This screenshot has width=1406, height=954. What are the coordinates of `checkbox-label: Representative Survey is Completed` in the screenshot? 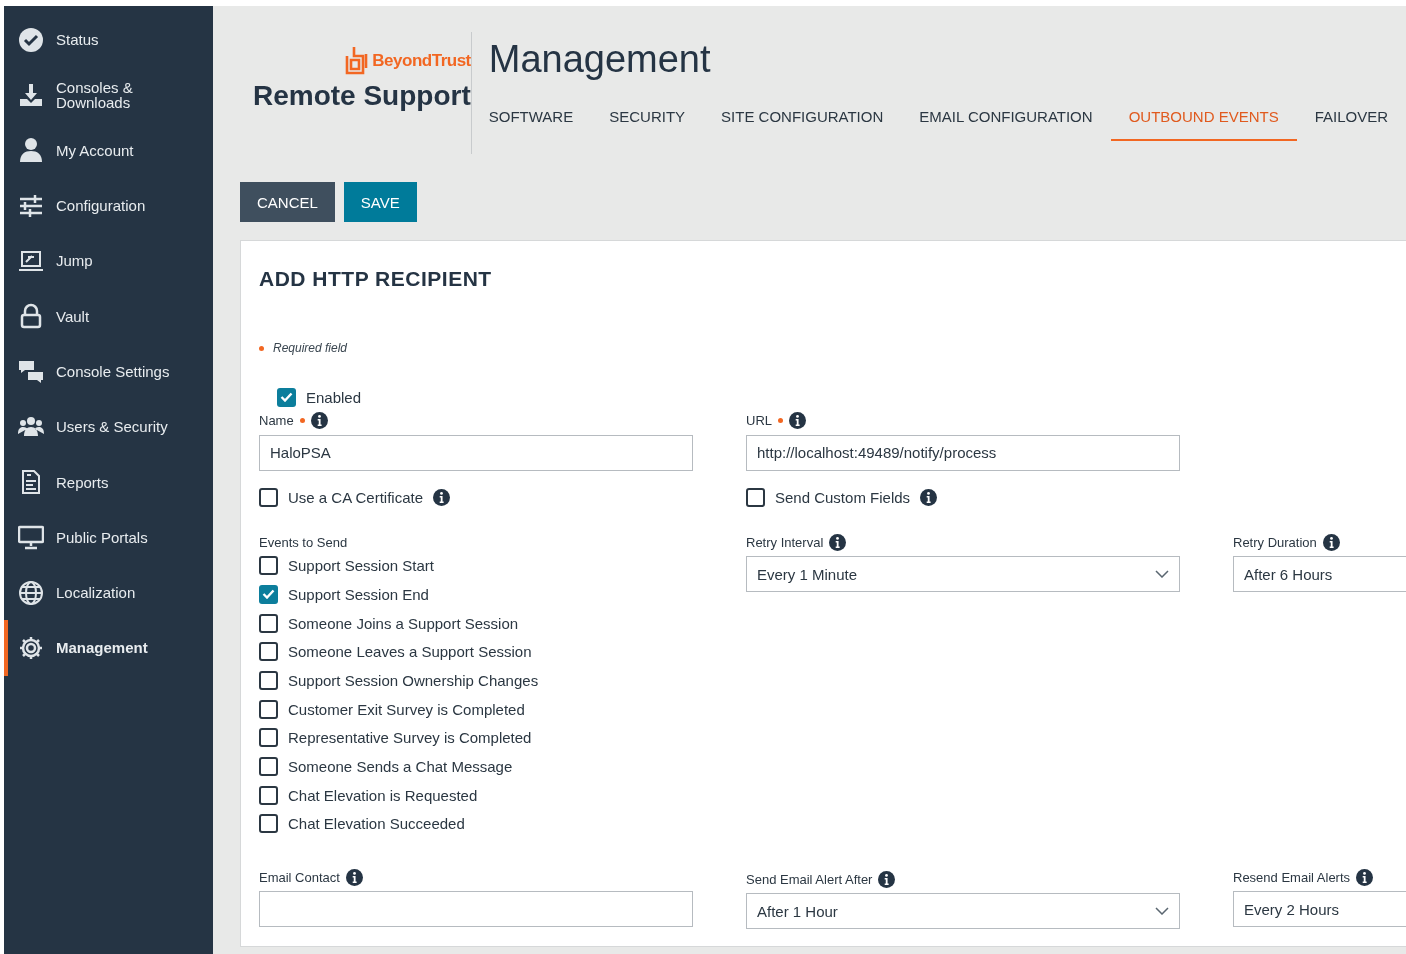 It's located at (410, 738).